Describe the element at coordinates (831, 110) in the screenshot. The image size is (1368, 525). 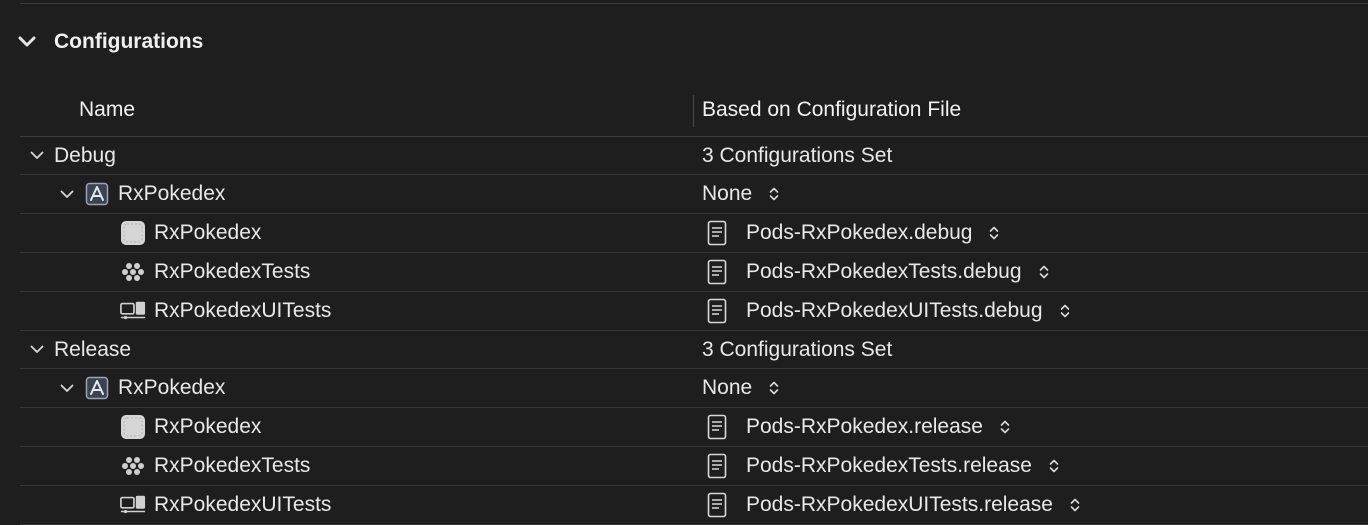
I see `column-header-configuration-file: Based on Configuration File` at that location.